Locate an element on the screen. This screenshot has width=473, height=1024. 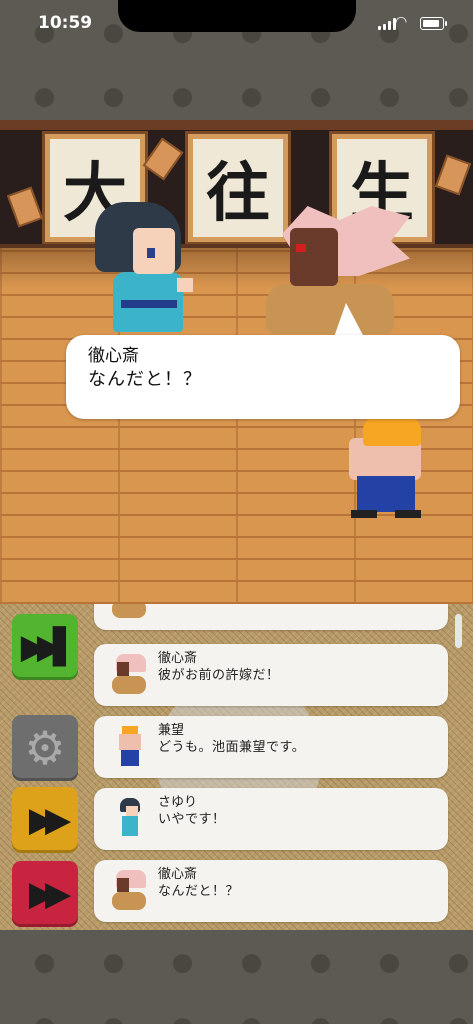
character-sayuri is located at coordinates (145, 267).